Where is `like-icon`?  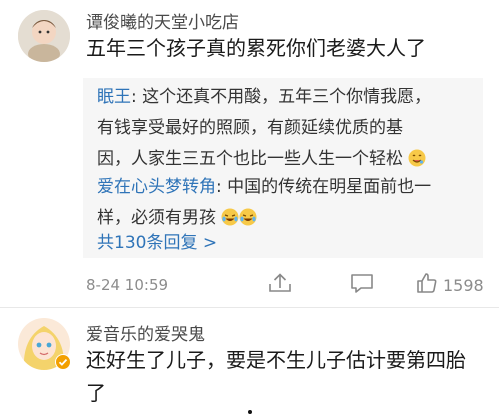 like-icon is located at coordinates (427, 283).